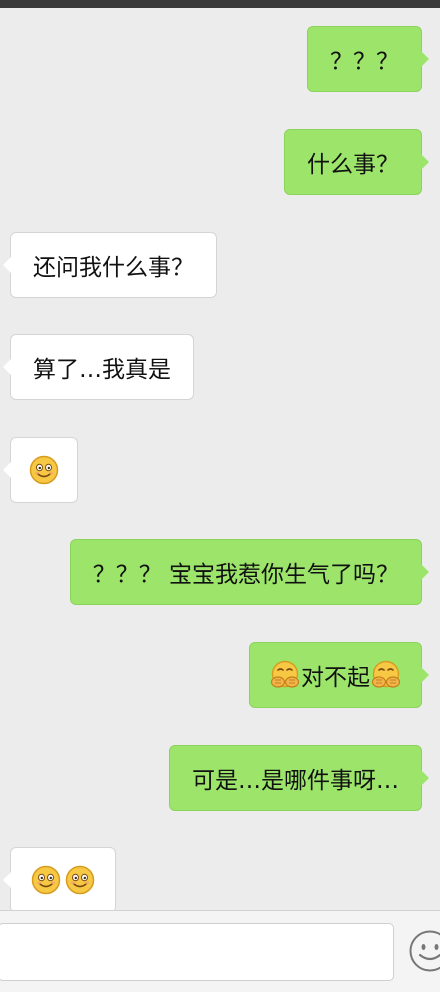  I want to click on status-bar, so click(220, 4).